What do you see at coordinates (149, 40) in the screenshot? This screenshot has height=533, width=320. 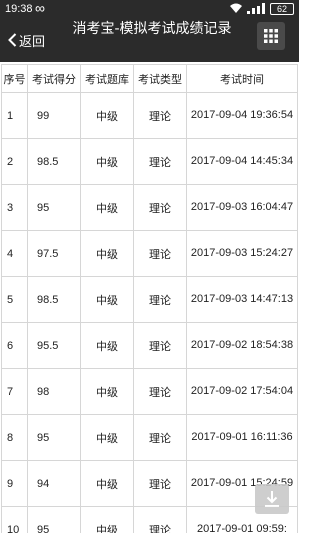 I see `app-header: 返回 消考宝-模拟考试成绩记录` at bounding box center [149, 40].